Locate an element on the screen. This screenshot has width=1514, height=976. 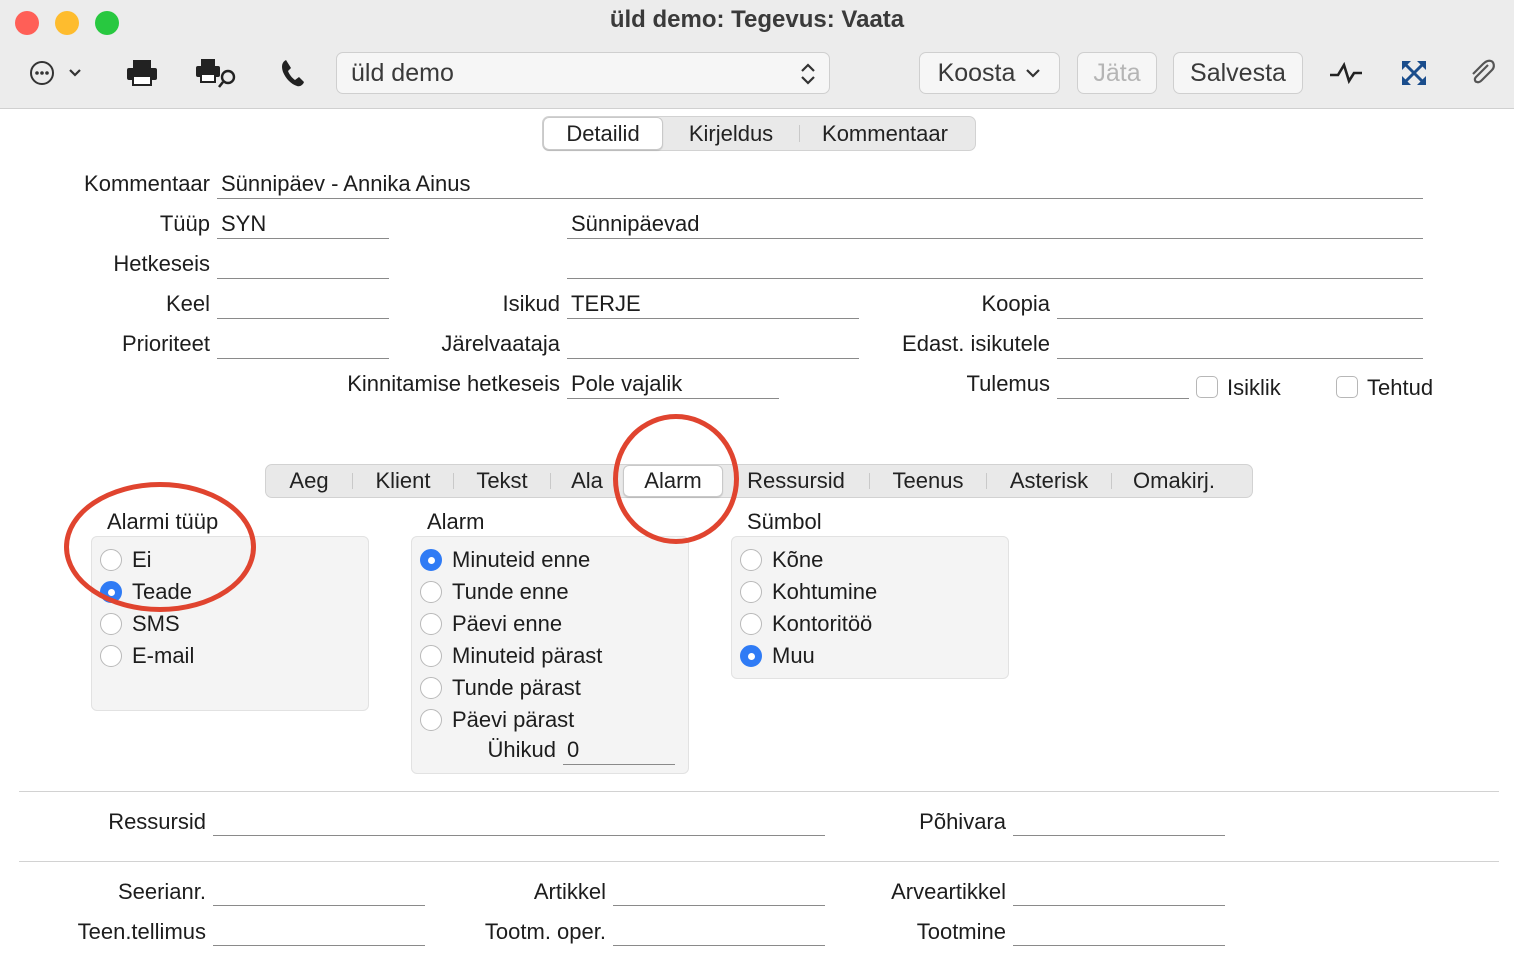
alarm-option: Tunde enne is located at coordinates (494, 592).